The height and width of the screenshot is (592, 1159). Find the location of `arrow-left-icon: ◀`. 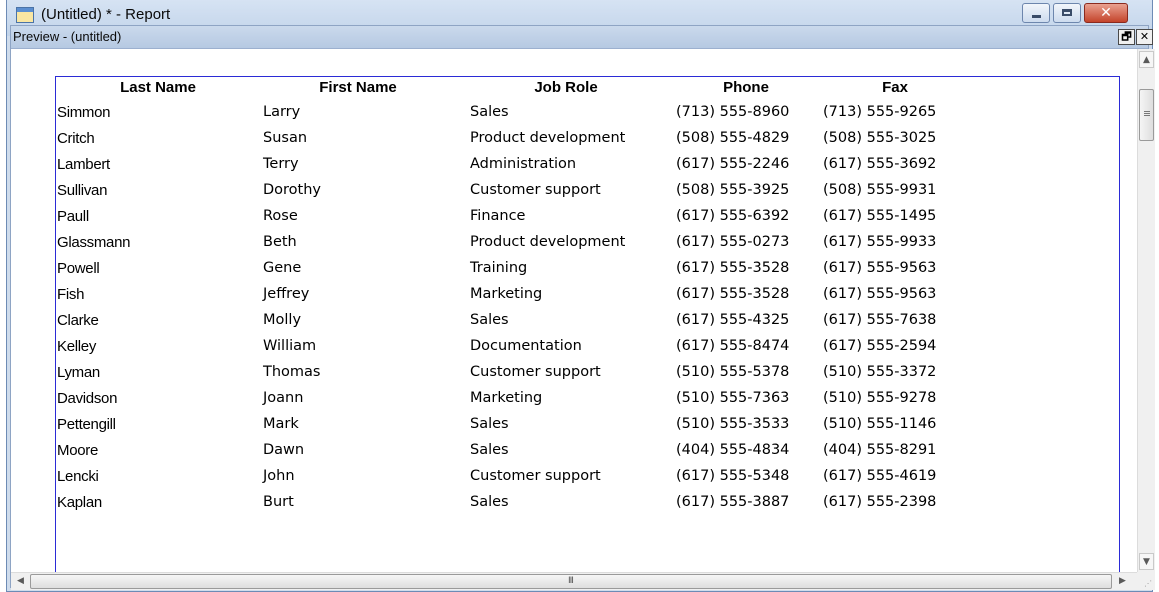

arrow-left-icon: ◀ is located at coordinates (20, 581).